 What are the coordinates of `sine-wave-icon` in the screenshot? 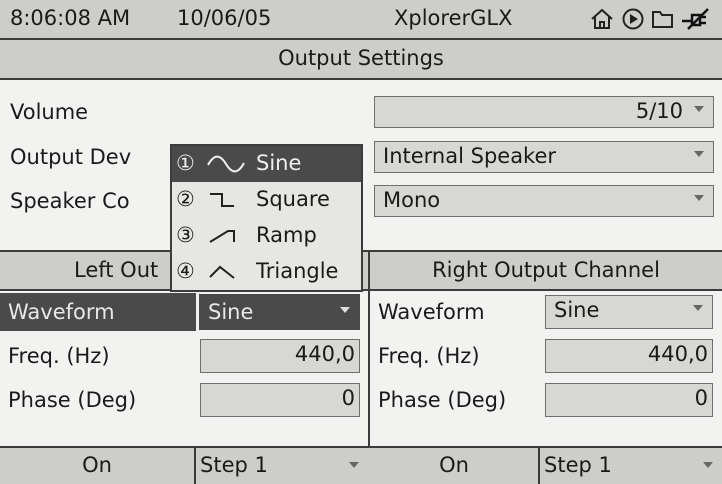 It's located at (226, 164).